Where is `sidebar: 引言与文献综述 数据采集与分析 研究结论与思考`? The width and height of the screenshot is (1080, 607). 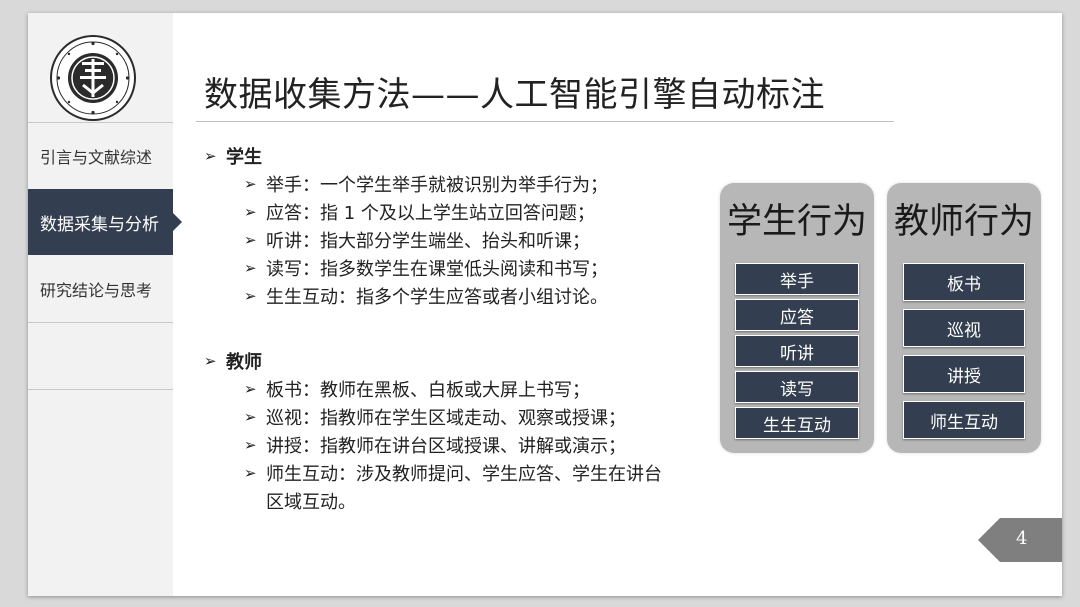 sidebar: 引言与文献综述 数据采集与分析 研究结论与思考 is located at coordinates (100, 304).